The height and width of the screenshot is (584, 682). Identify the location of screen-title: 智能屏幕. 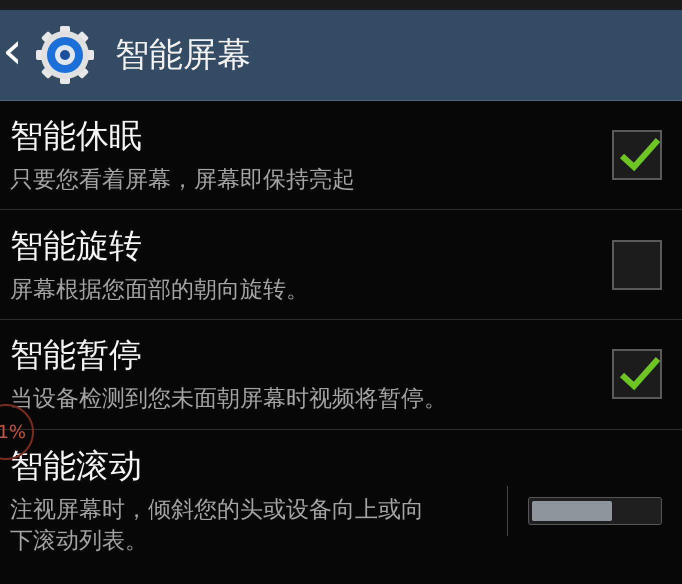
(182, 55).